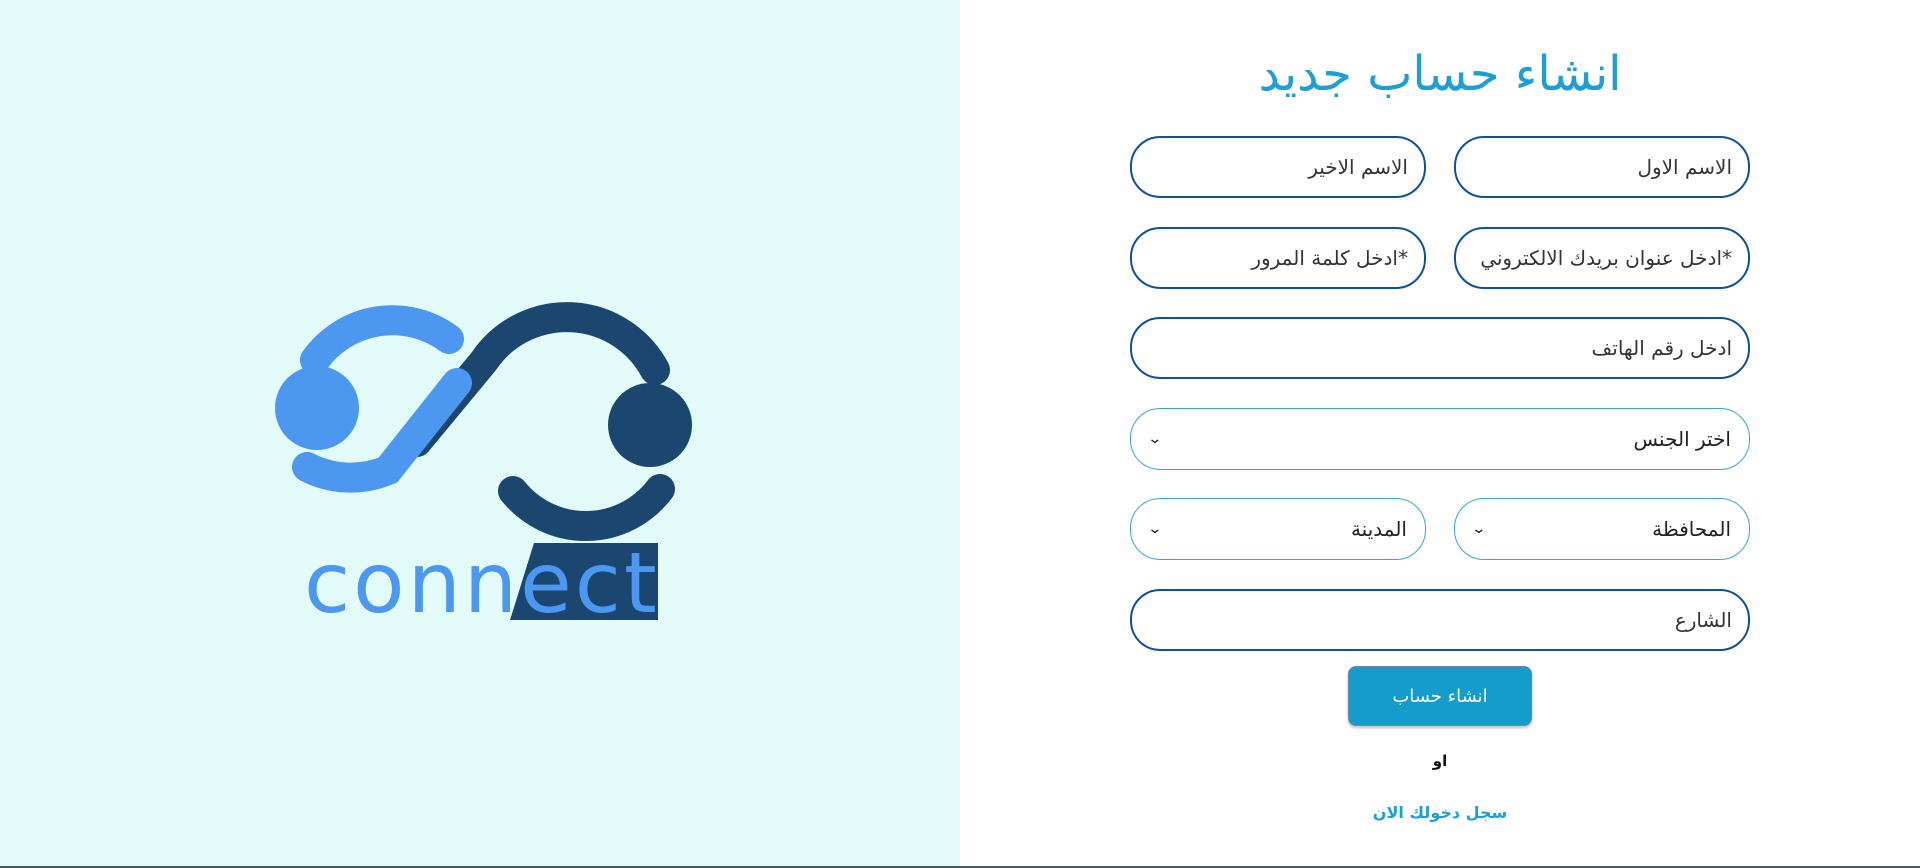  What do you see at coordinates (1440, 761) in the screenshot?
I see `or-separator: او` at bounding box center [1440, 761].